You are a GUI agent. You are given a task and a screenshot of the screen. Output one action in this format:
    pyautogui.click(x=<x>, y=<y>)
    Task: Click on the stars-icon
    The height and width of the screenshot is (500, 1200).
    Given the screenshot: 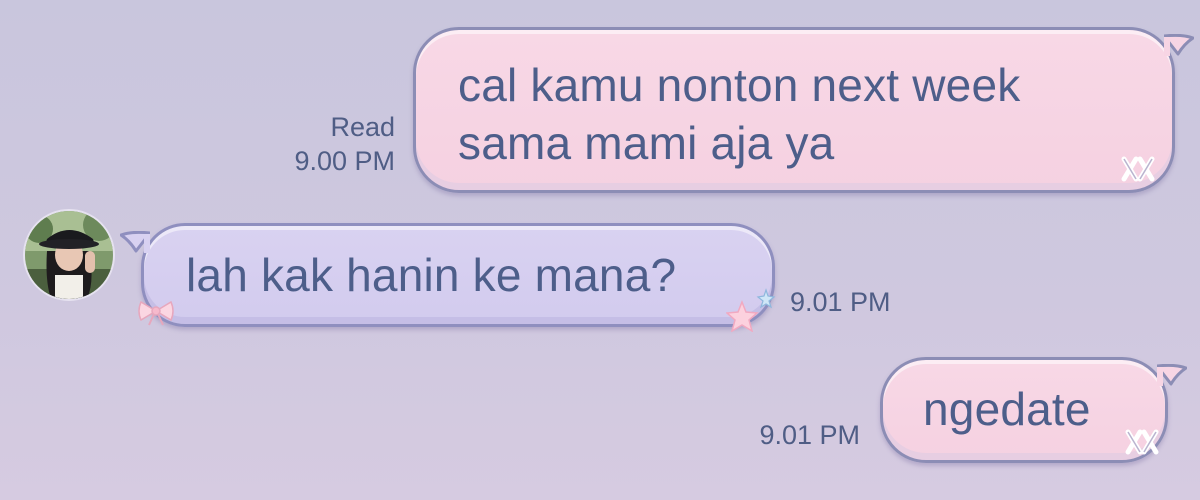 What is the action you would take?
    pyautogui.click(x=751, y=310)
    